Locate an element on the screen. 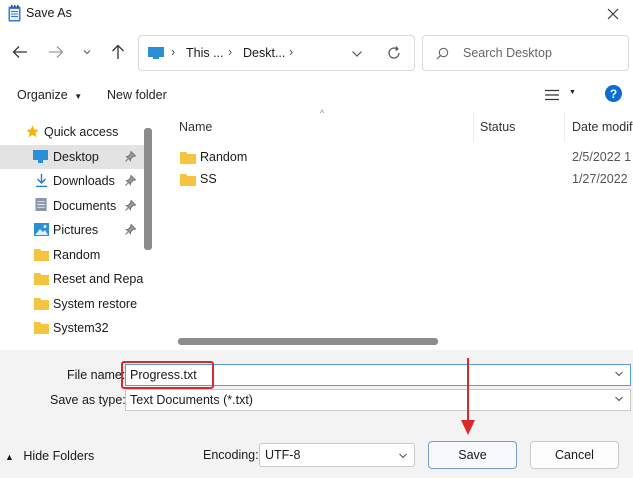  save-as-type-select: Text Documents (*.txt) is located at coordinates (378, 400).